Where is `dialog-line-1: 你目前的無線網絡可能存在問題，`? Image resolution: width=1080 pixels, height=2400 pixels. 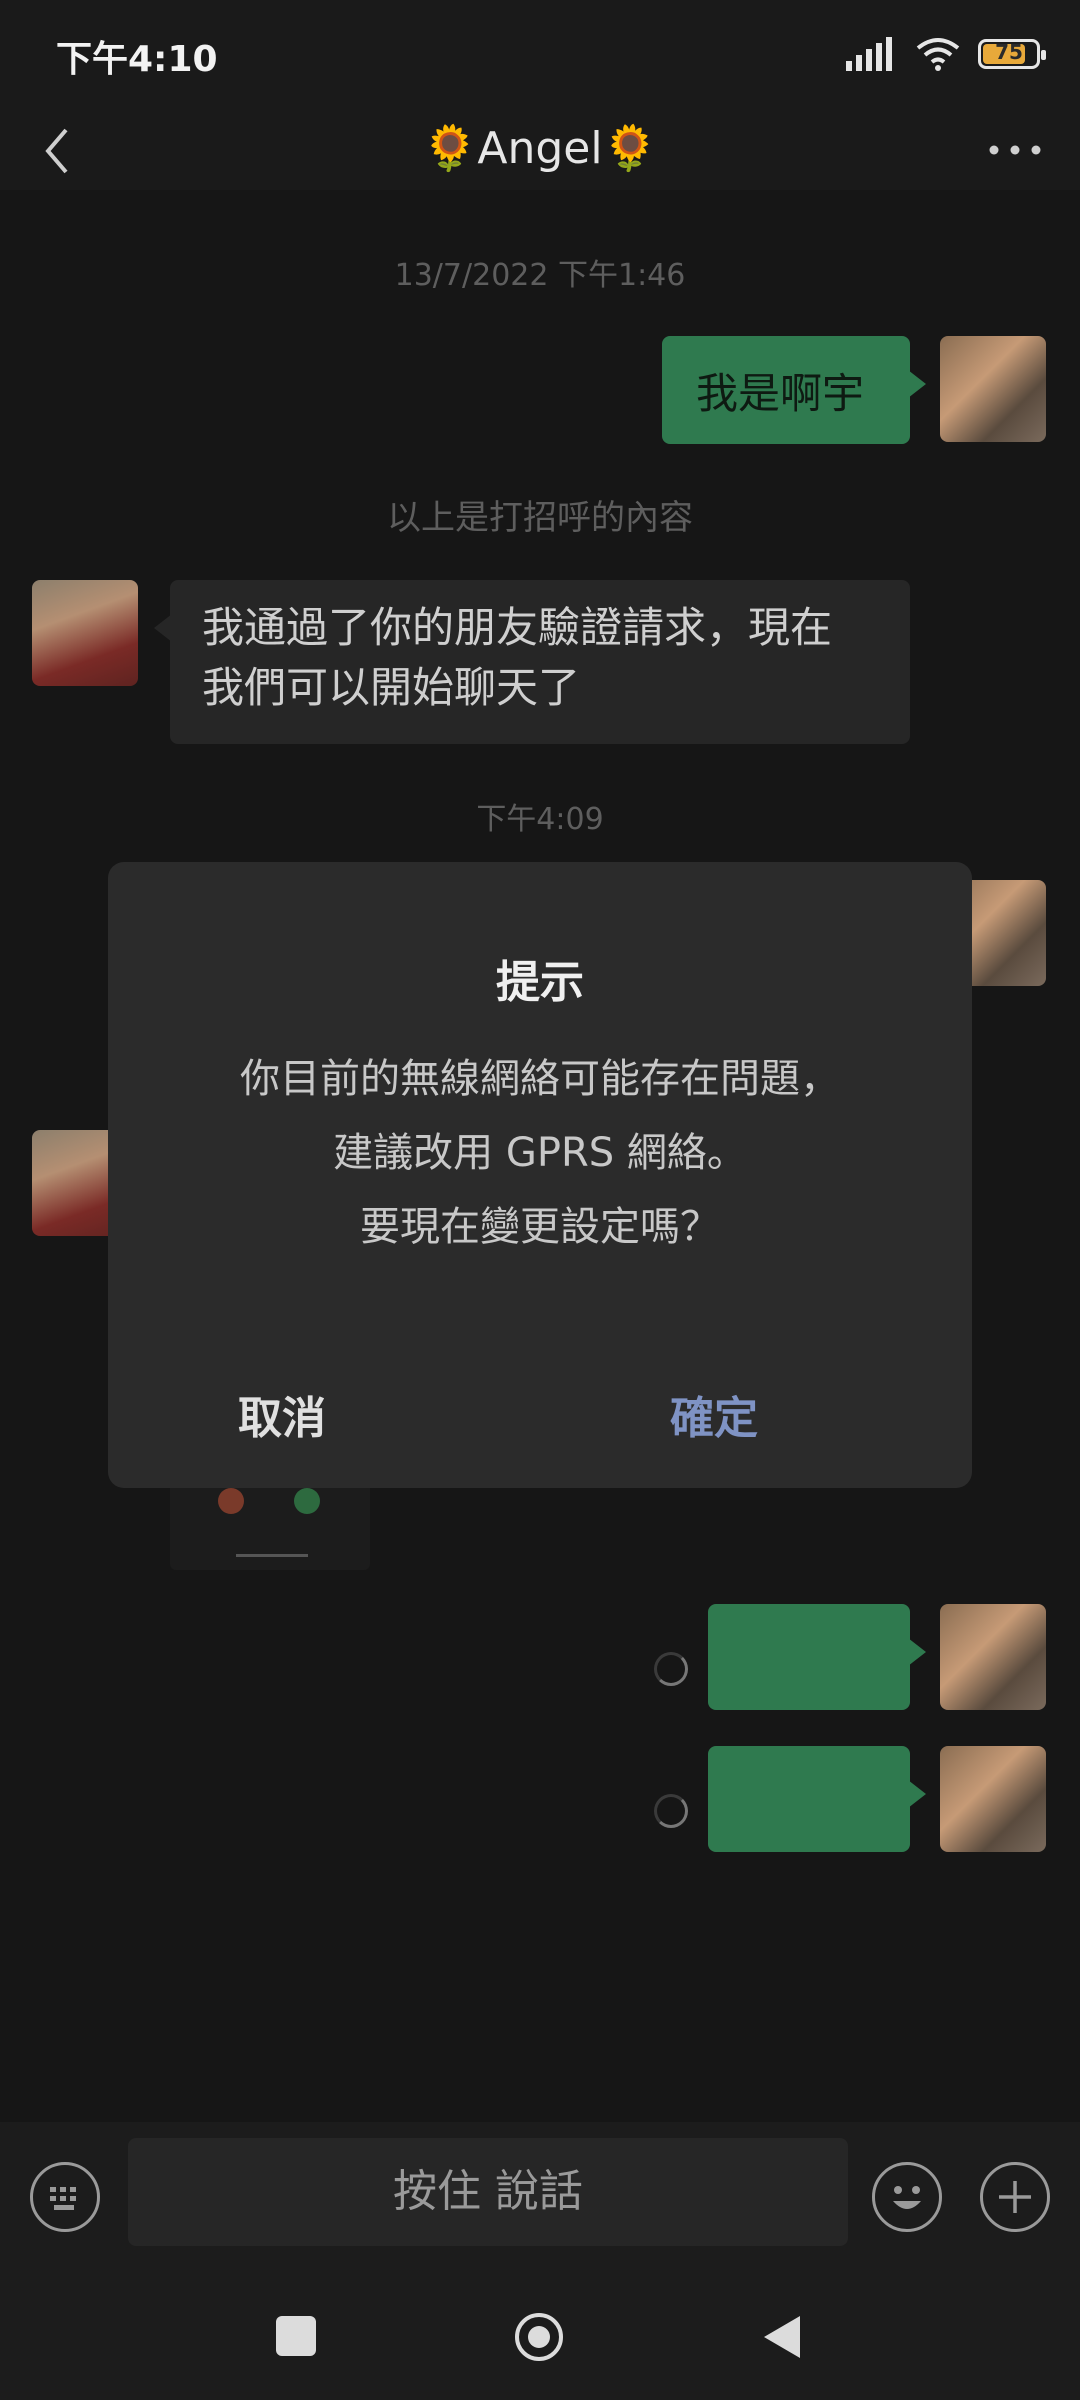
dialog-line-1: 你目前的無線網絡可能存在問題， is located at coordinates (540, 1079).